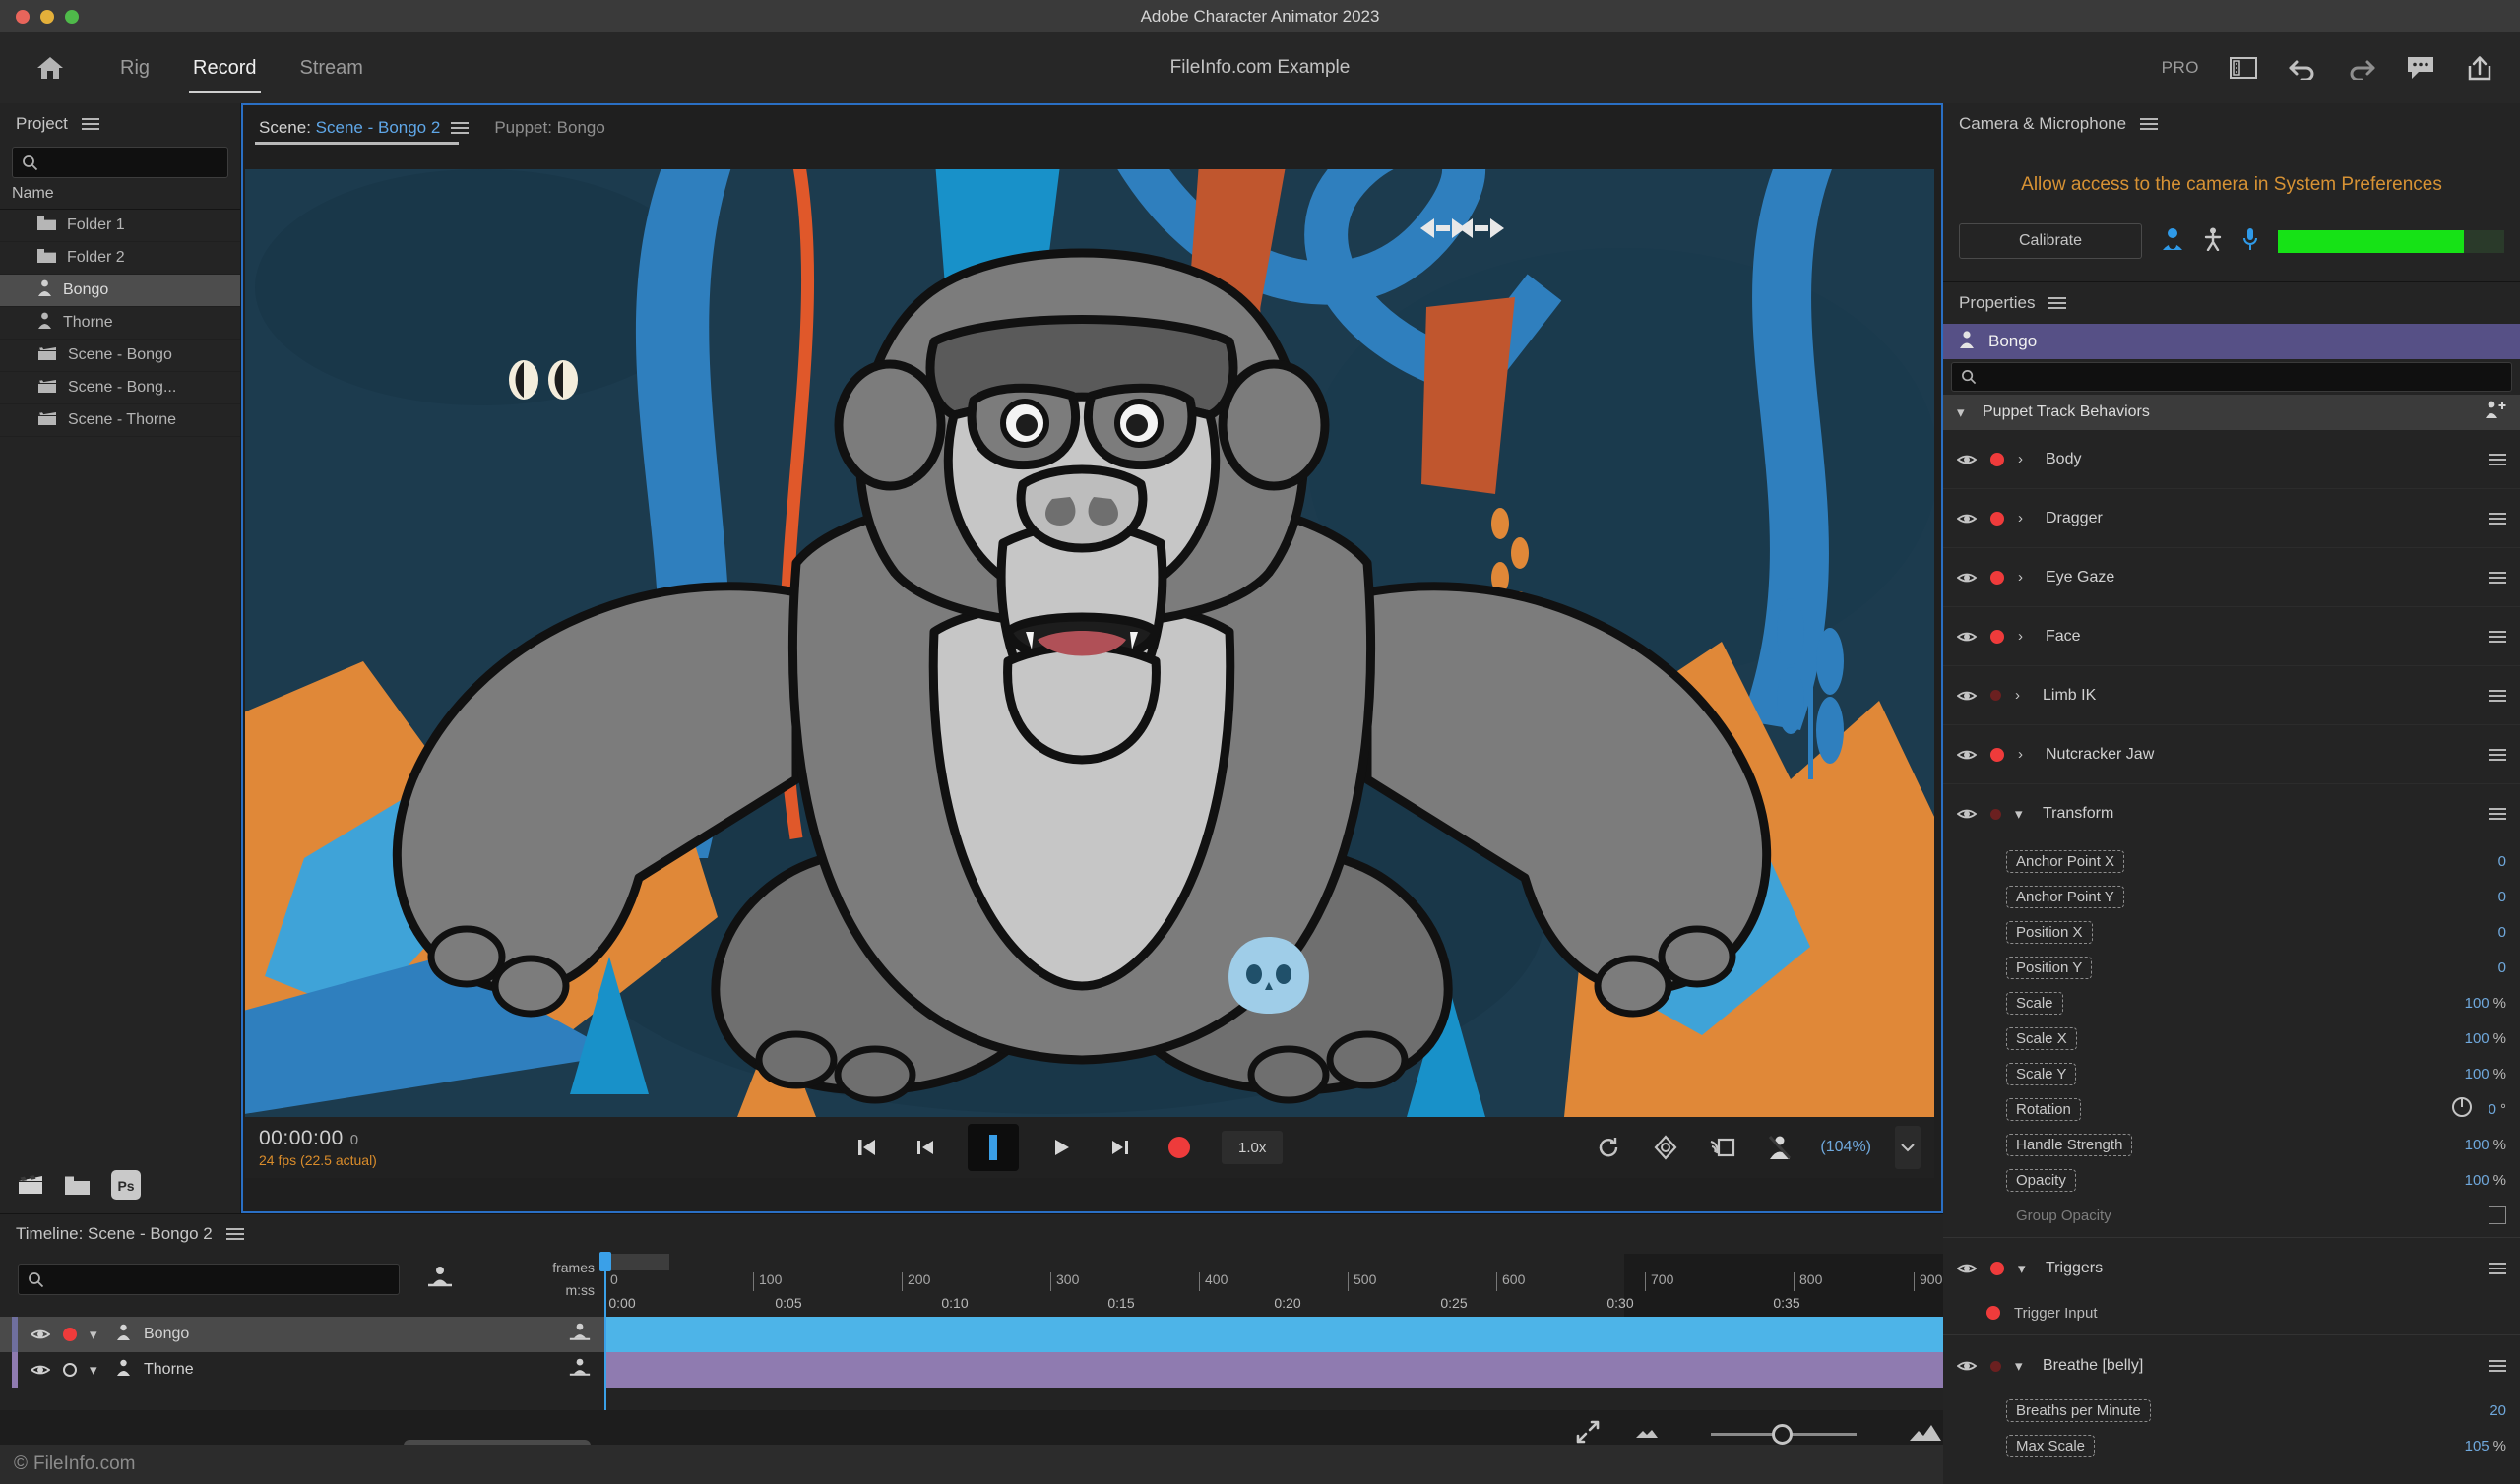 Image resolution: width=2520 pixels, height=1484 pixels. I want to click on param-value: 20, so click(2497, 1411).